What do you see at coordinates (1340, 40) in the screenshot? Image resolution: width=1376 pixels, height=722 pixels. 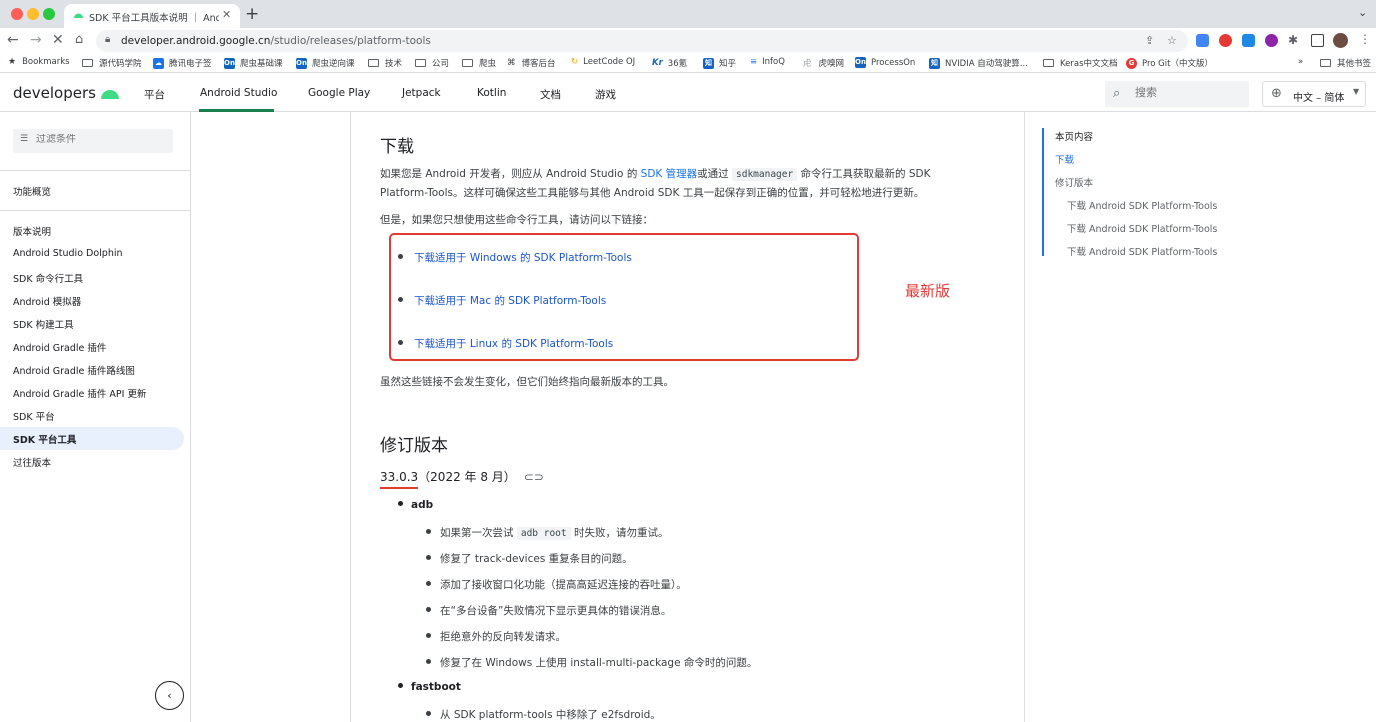 I see `profile-avatar` at bounding box center [1340, 40].